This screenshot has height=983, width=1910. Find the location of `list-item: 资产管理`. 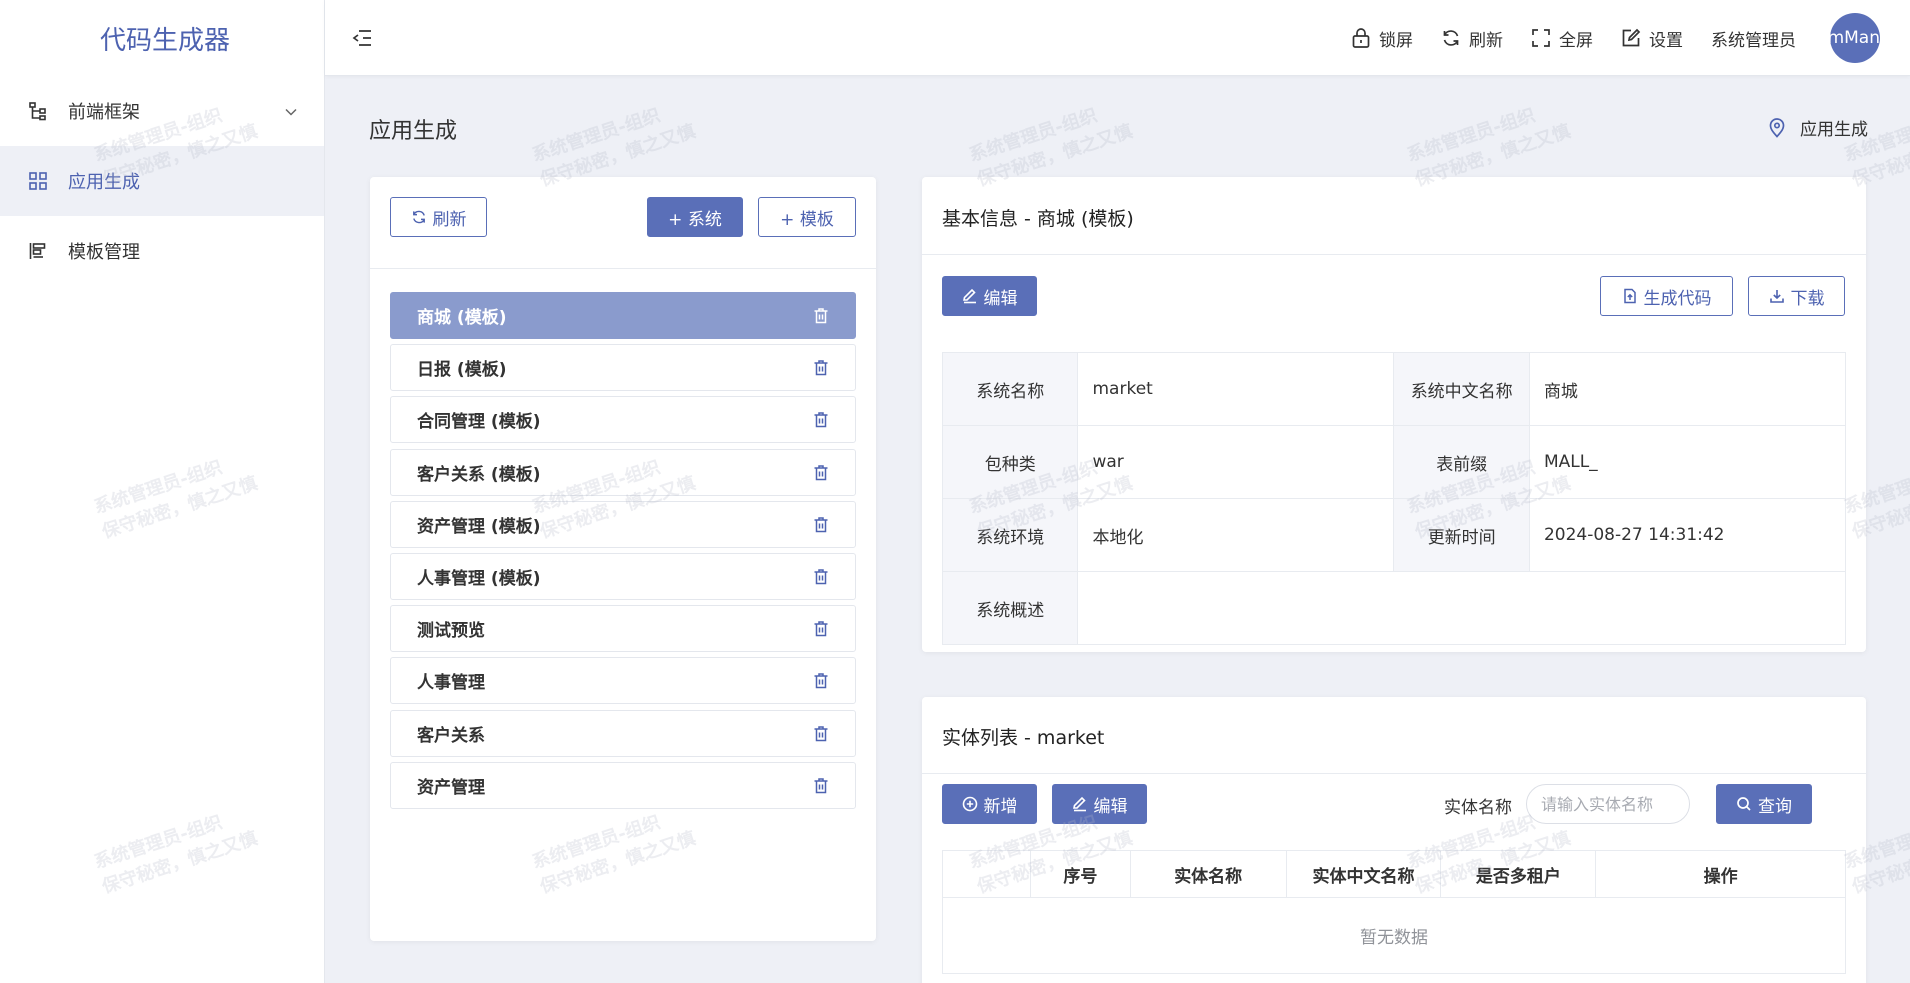

list-item: 资产管理 is located at coordinates (623, 785).